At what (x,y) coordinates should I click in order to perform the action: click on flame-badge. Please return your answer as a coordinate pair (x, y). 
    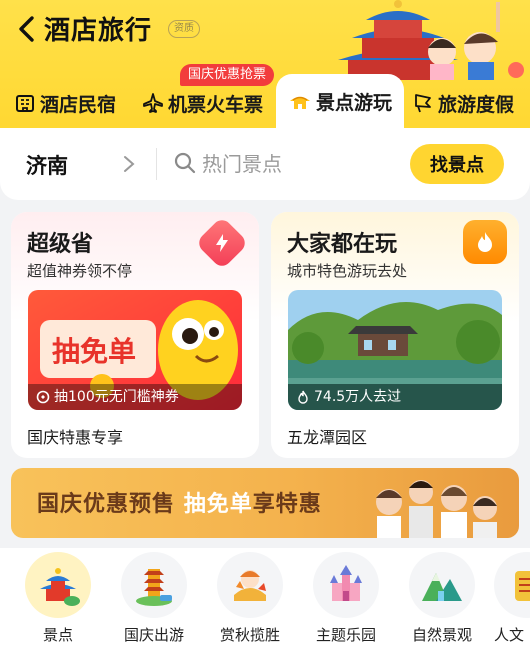
    Looking at the image, I should click on (485, 242).